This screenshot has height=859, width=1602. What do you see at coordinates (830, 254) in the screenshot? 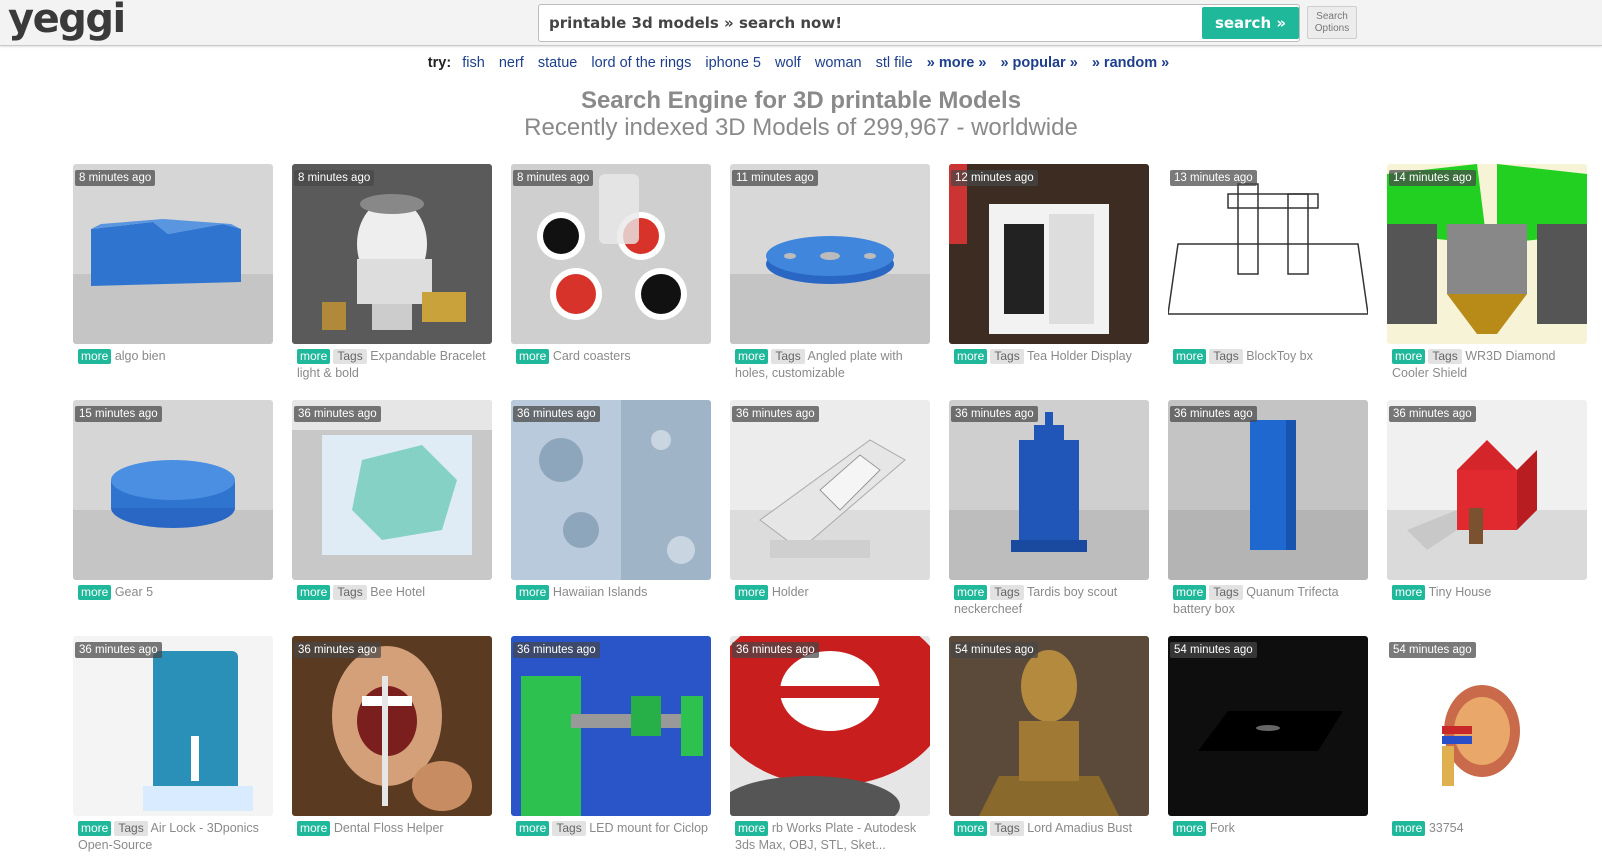
I see `model-thumbnail: 11 minutes ago` at bounding box center [830, 254].